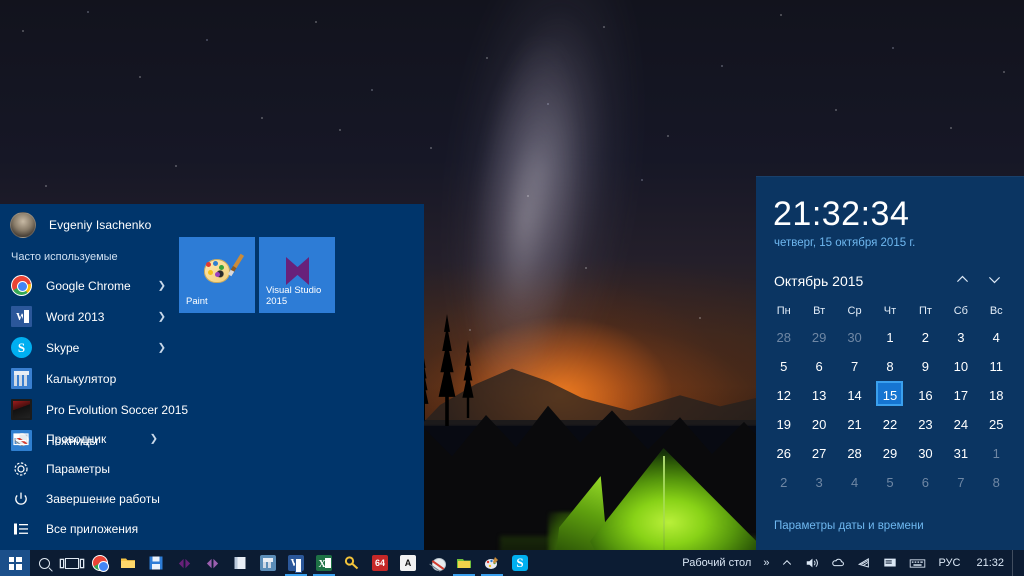  Describe the element at coordinates (783, 424) in the screenshot. I see `calendar-day: 19` at that location.